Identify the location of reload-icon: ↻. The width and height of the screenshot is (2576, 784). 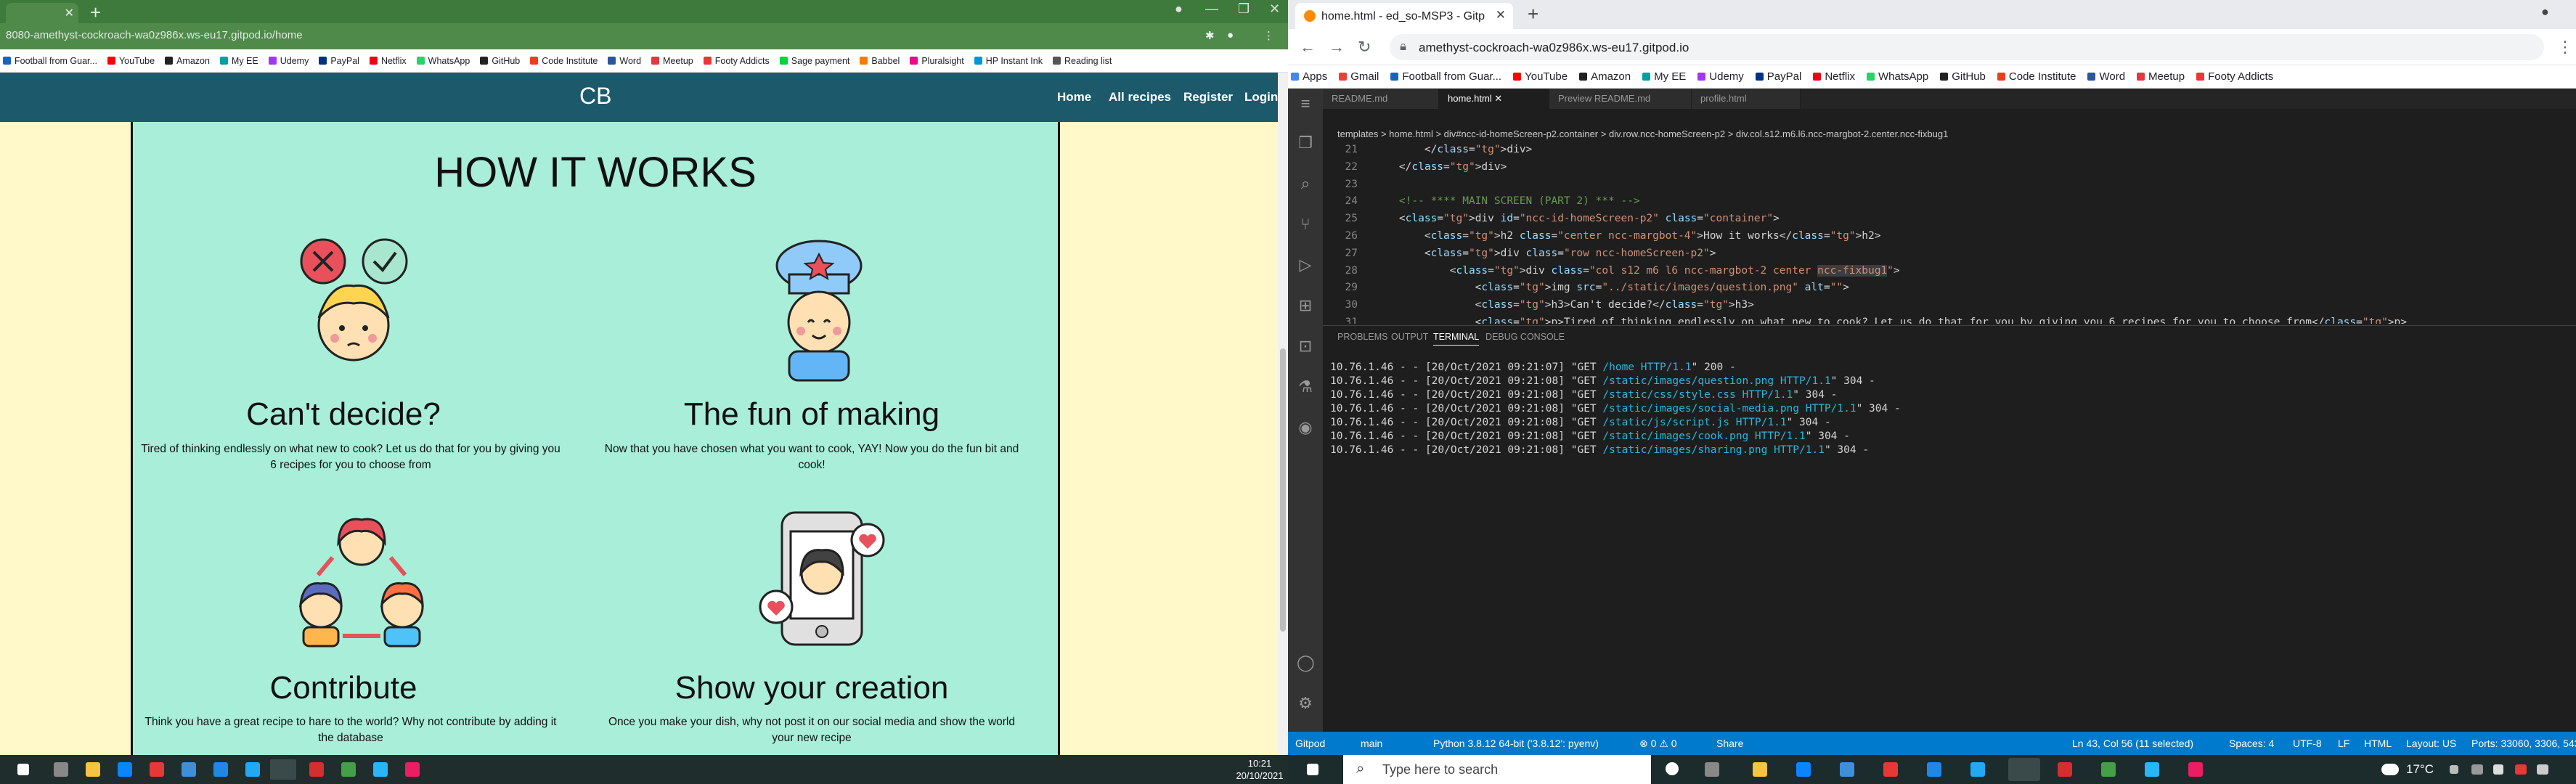
(1364, 48).